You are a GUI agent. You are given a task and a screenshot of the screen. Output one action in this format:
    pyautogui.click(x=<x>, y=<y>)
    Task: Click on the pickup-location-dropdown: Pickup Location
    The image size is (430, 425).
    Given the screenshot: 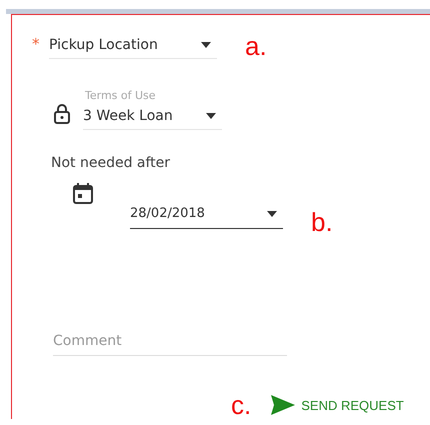 What is the action you would take?
    pyautogui.click(x=133, y=45)
    